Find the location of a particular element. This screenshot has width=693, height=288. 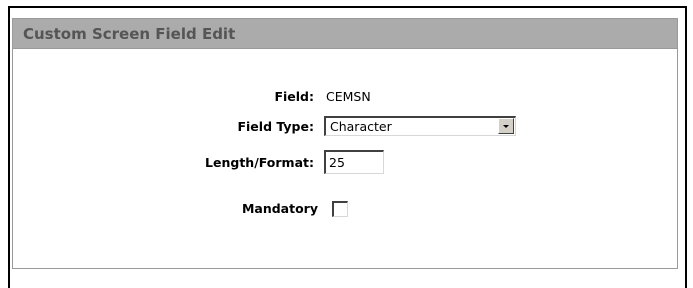

field-type-selected-value: Character is located at coordinates (361, 126).